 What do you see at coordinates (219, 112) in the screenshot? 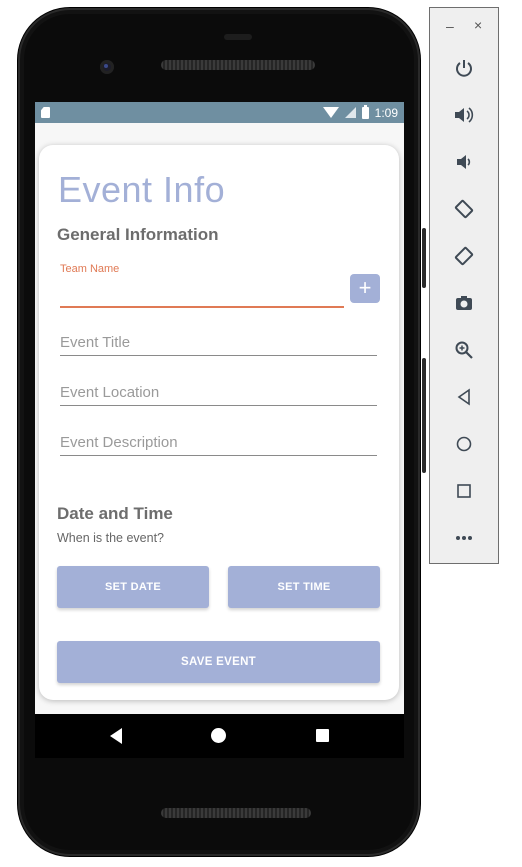
I see `status-bar: 1:09` at bounding box center [219, 112].